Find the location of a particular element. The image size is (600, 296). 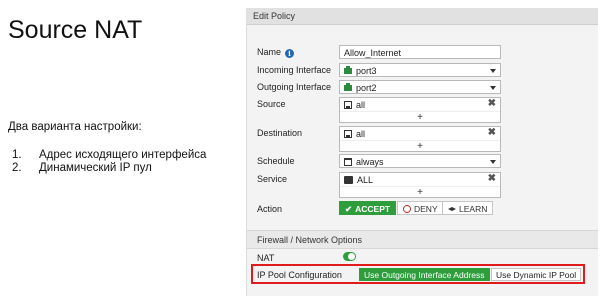

deny-button-label: DENY is located at coordinates (426, 209).